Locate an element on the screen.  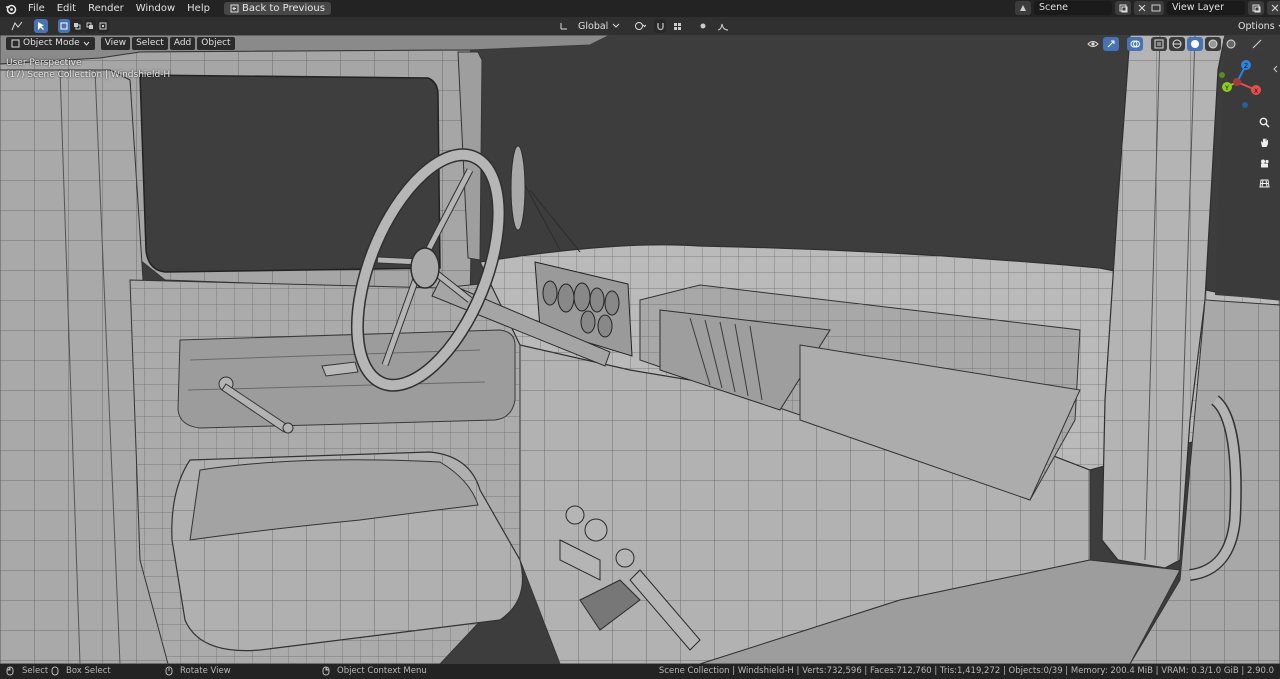
snap-target-icon is located at coordinates (679, 26).